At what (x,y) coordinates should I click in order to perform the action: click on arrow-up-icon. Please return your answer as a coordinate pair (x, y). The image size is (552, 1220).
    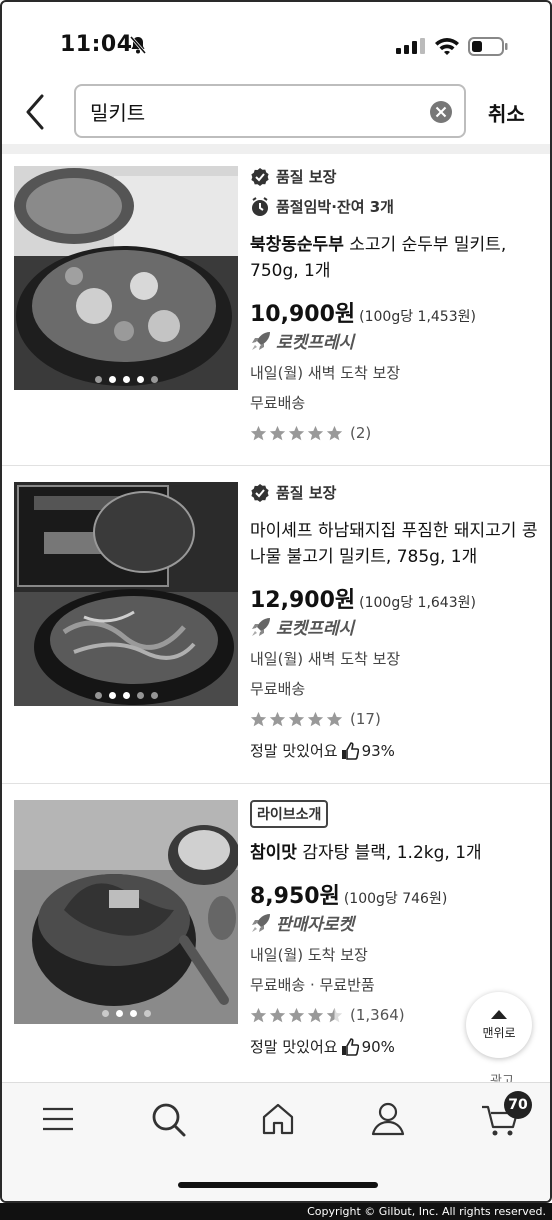
    Looking at the image, I should click on (499, 1014).